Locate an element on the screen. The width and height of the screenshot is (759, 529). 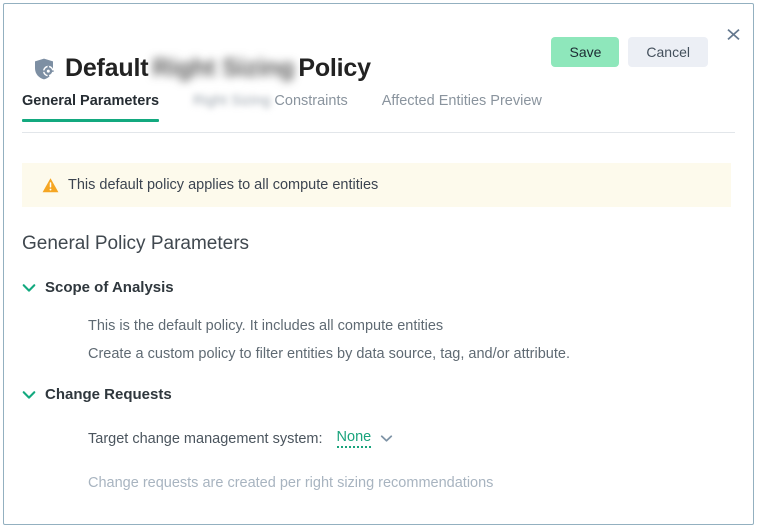
cancel-button: Cancel is located at coordinates (668, 52).